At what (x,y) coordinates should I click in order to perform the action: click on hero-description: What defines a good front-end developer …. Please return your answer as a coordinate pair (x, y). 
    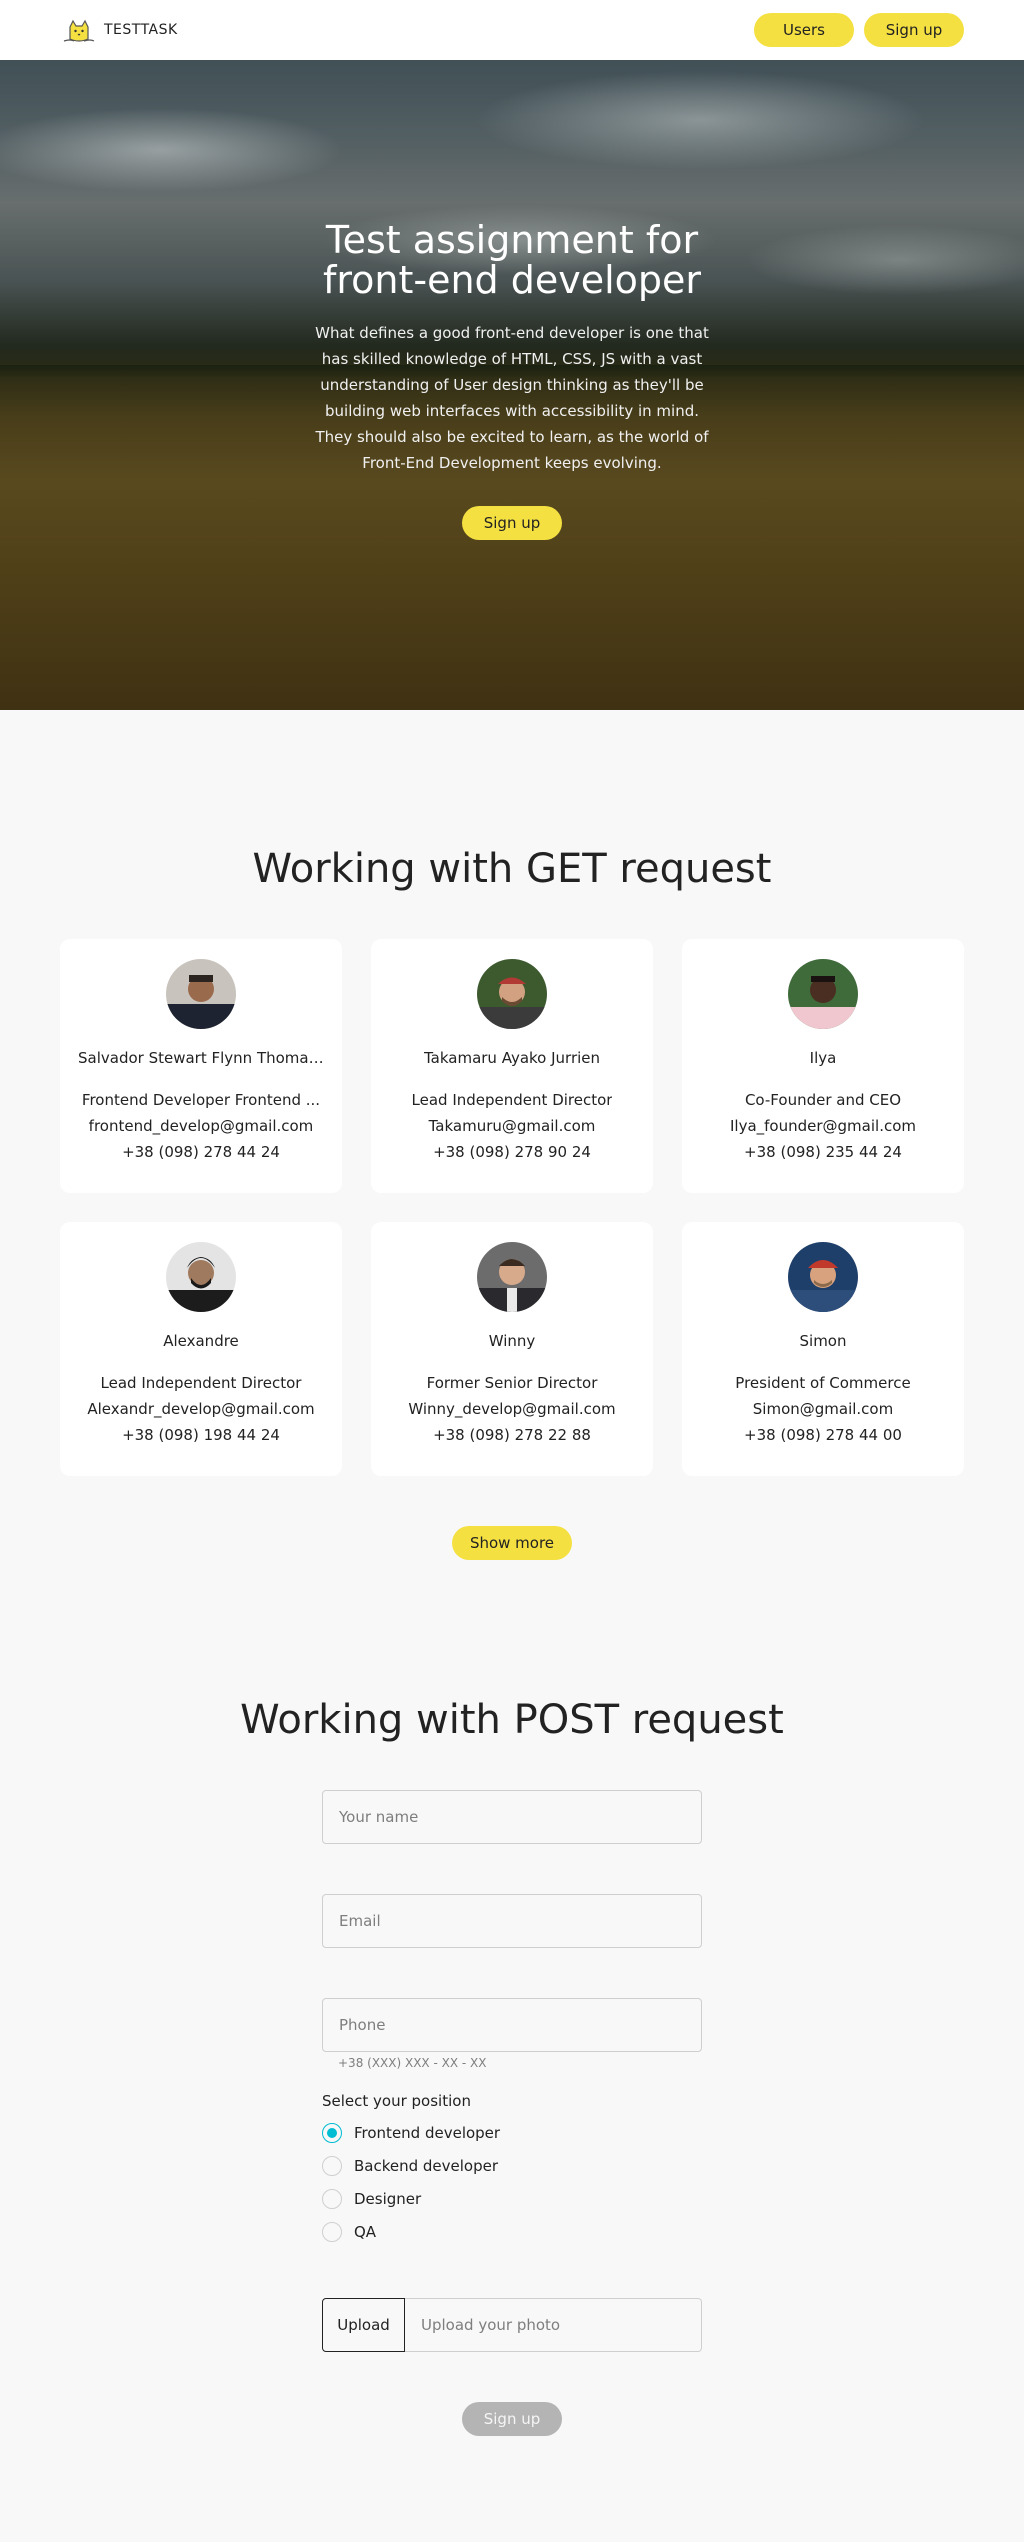
    Looking at the image, I should click on (512, 398).